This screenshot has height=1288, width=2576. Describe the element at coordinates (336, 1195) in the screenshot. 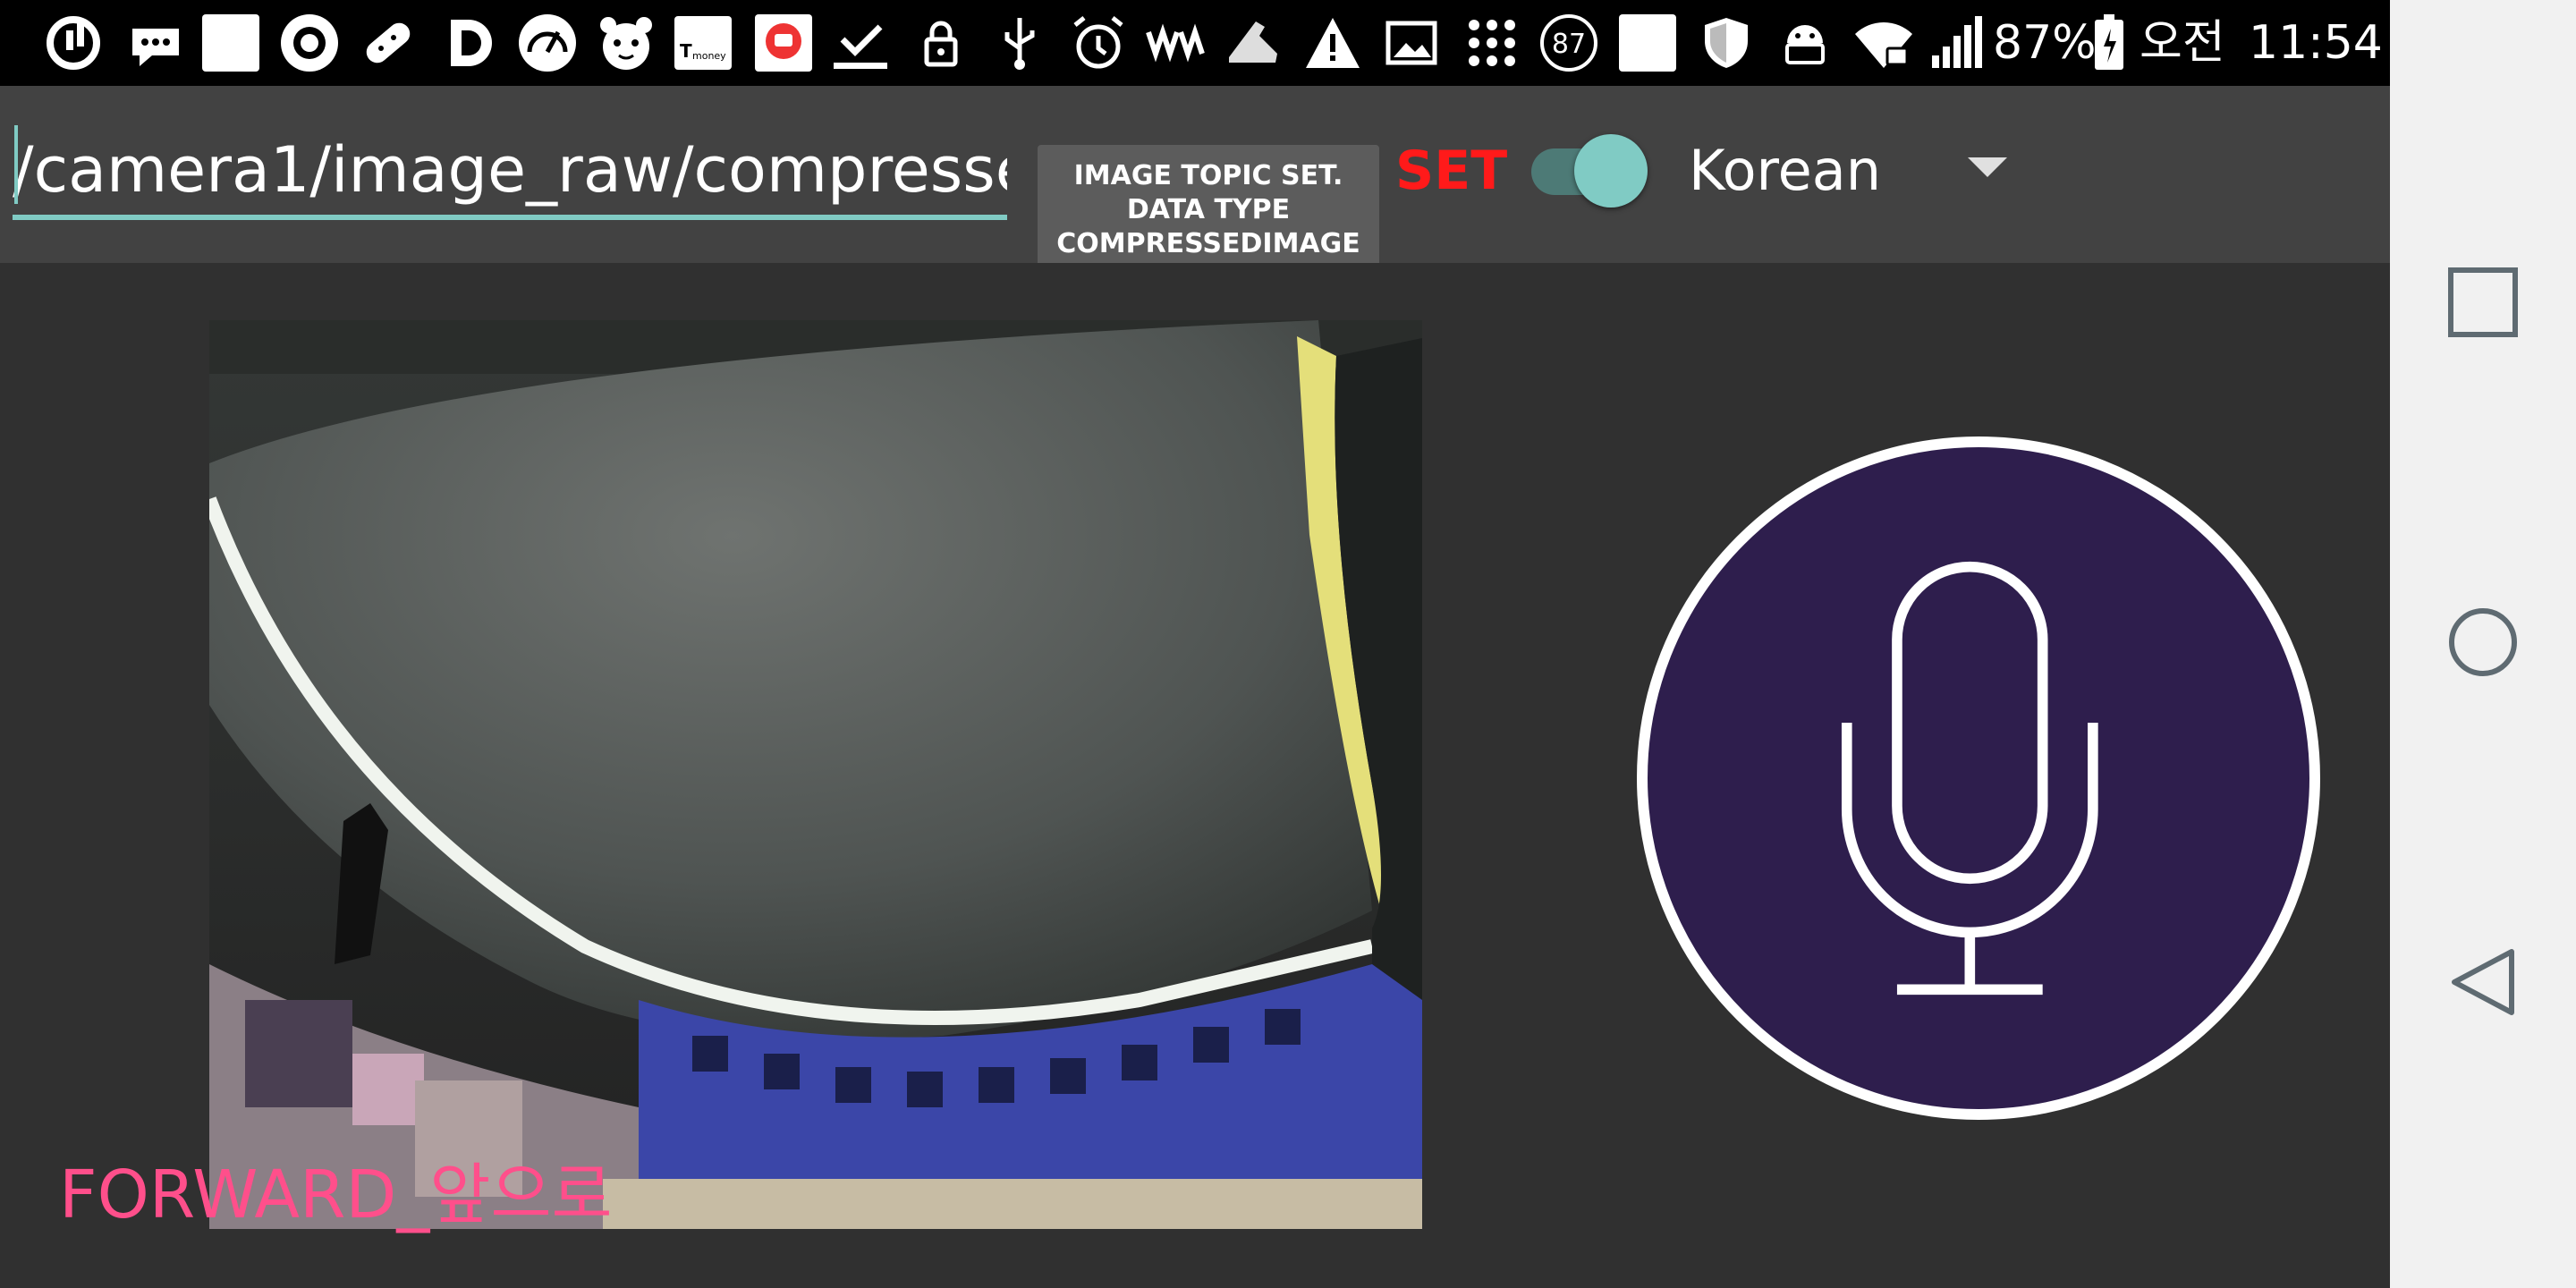

I see `voice-command-text: FORWARD_앞으로` at that location.